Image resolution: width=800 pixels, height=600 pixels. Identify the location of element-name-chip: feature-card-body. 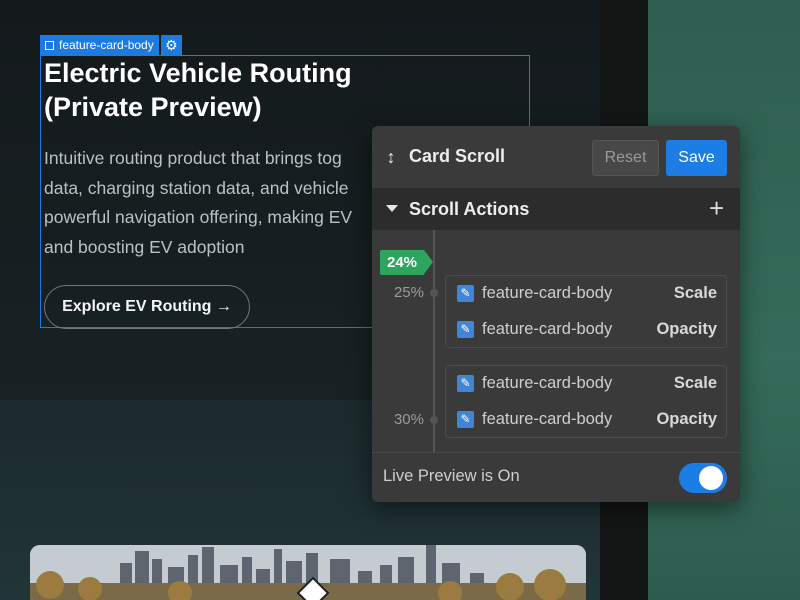
(99, 45).